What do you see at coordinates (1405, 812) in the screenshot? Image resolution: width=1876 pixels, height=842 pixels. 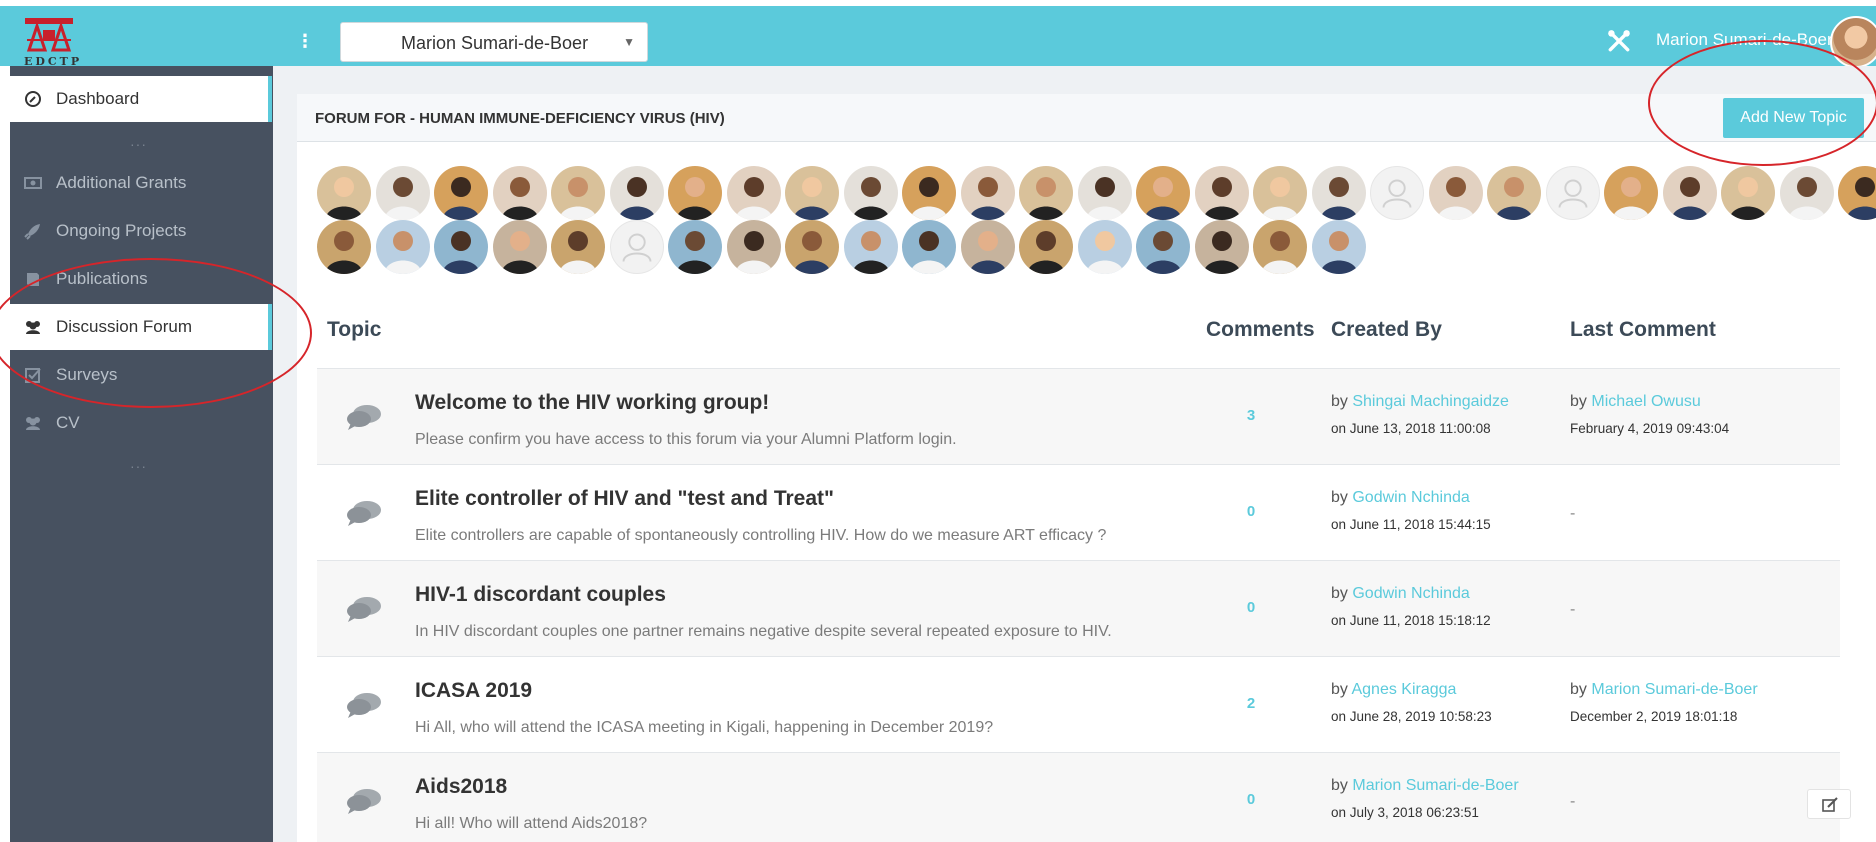 I see `created-on: on July 3, 2018 06:23:51` at bounding box center [1405, 812].